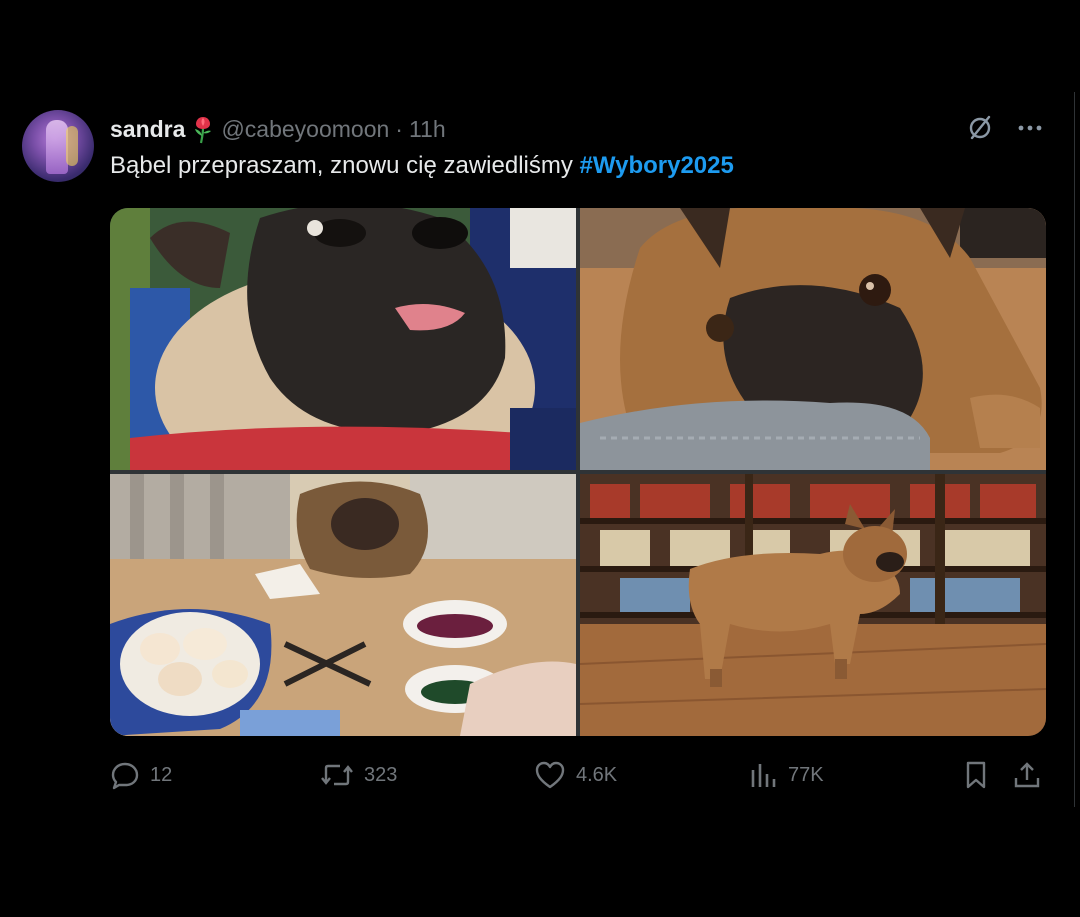 This screenshot has width=1080, height=917. Describe the element at coordinates (147, 129) in the screenshot. I see `display-name: sandra` at that location.